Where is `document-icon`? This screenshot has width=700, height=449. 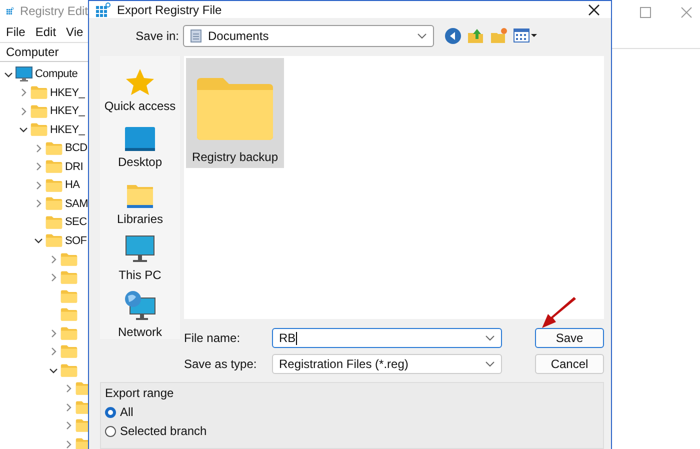
document-icon is located at coordinates (196, 36).